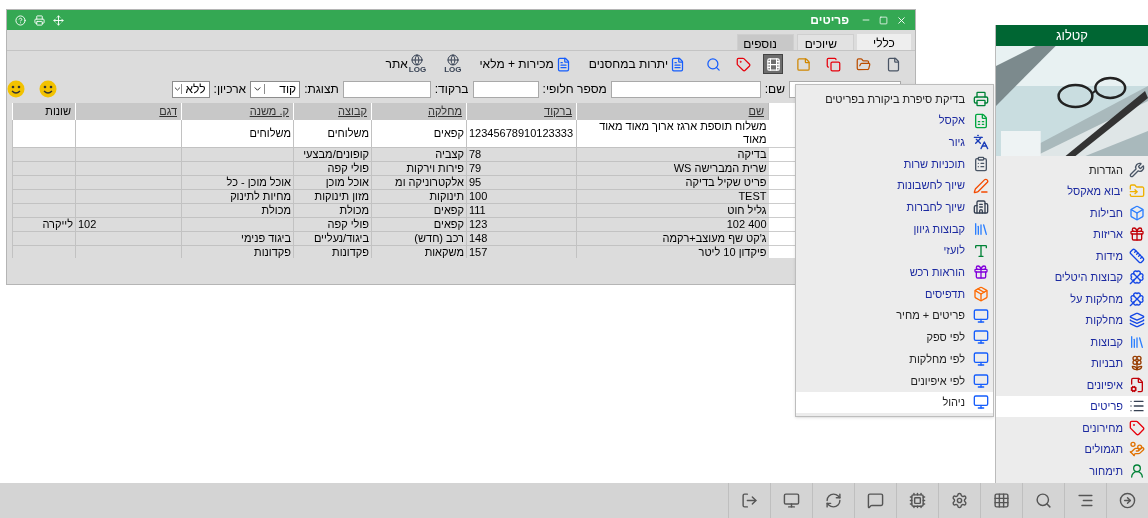  What do you see at coordinates (348, 224) in the screenshot?
I see `table-cell: פולי קפה` at bounding box center [348, 224].